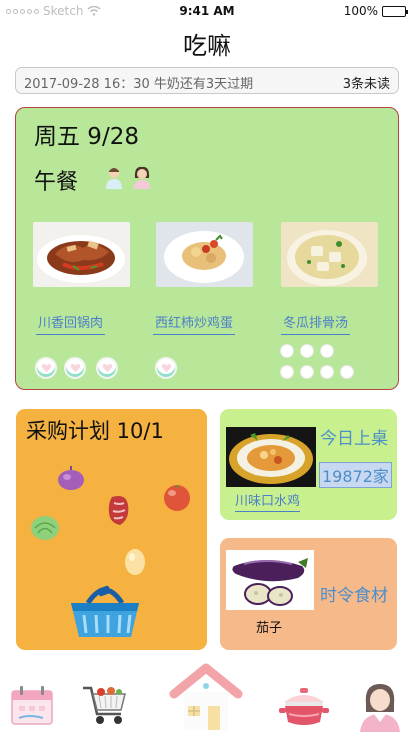 The image size is (414, 736). What do you see at coordinates (270, 580) in the screenshot?
I see `eggplant-photo` at bounding box center [270, 580].